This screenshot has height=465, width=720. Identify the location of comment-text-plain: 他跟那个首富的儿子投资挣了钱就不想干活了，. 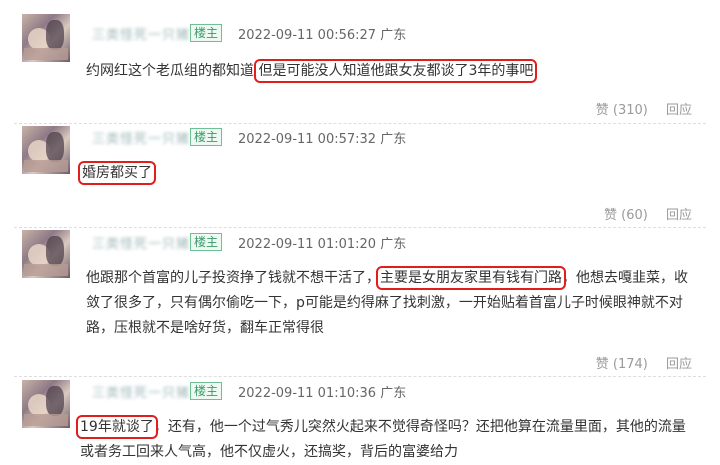
(233, 278).